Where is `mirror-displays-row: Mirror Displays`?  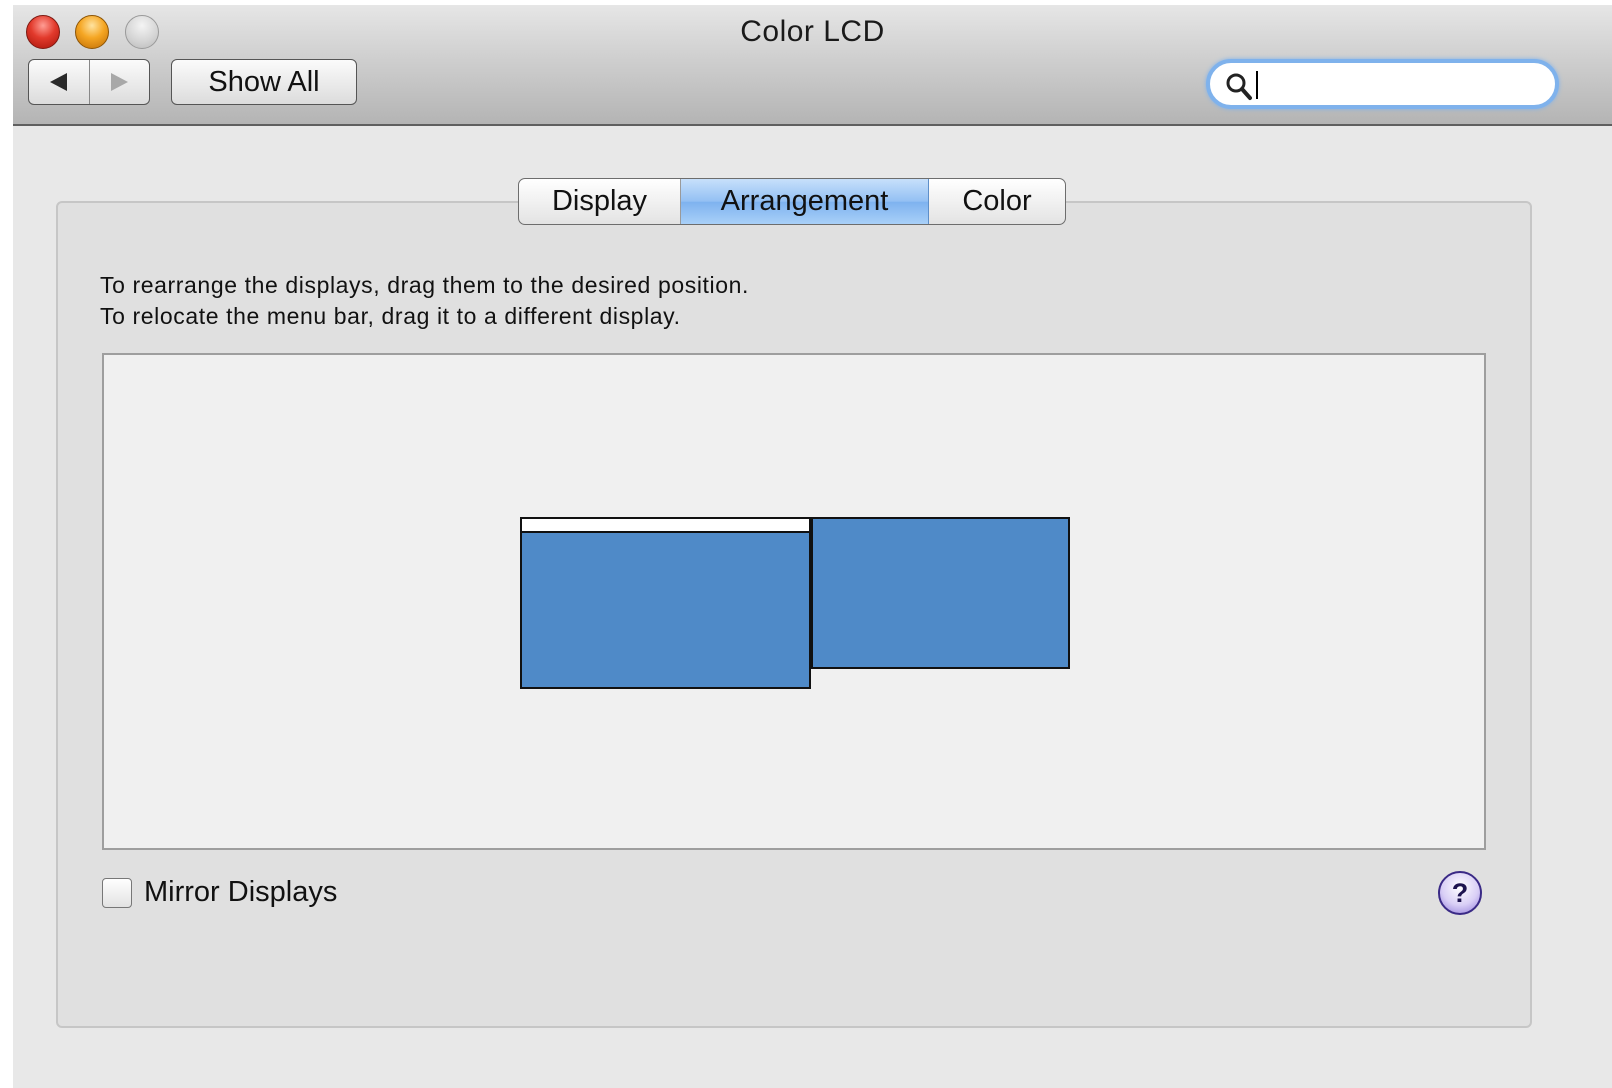 mirror-displays-row: Mirror Displays is located at coordinates (219, 892).